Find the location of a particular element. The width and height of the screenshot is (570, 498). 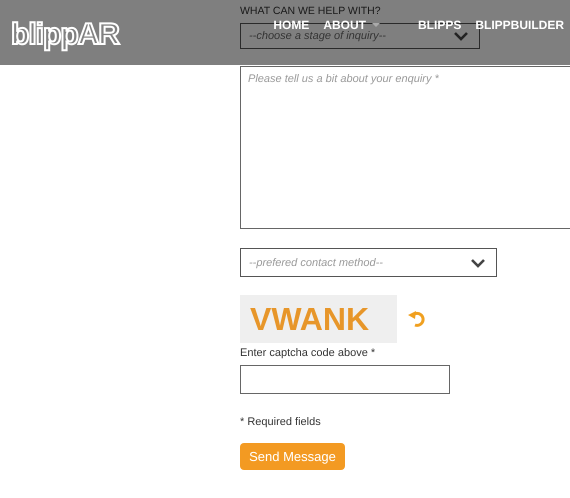

send-message-button: Send Message is located at coordinates (292, 456).